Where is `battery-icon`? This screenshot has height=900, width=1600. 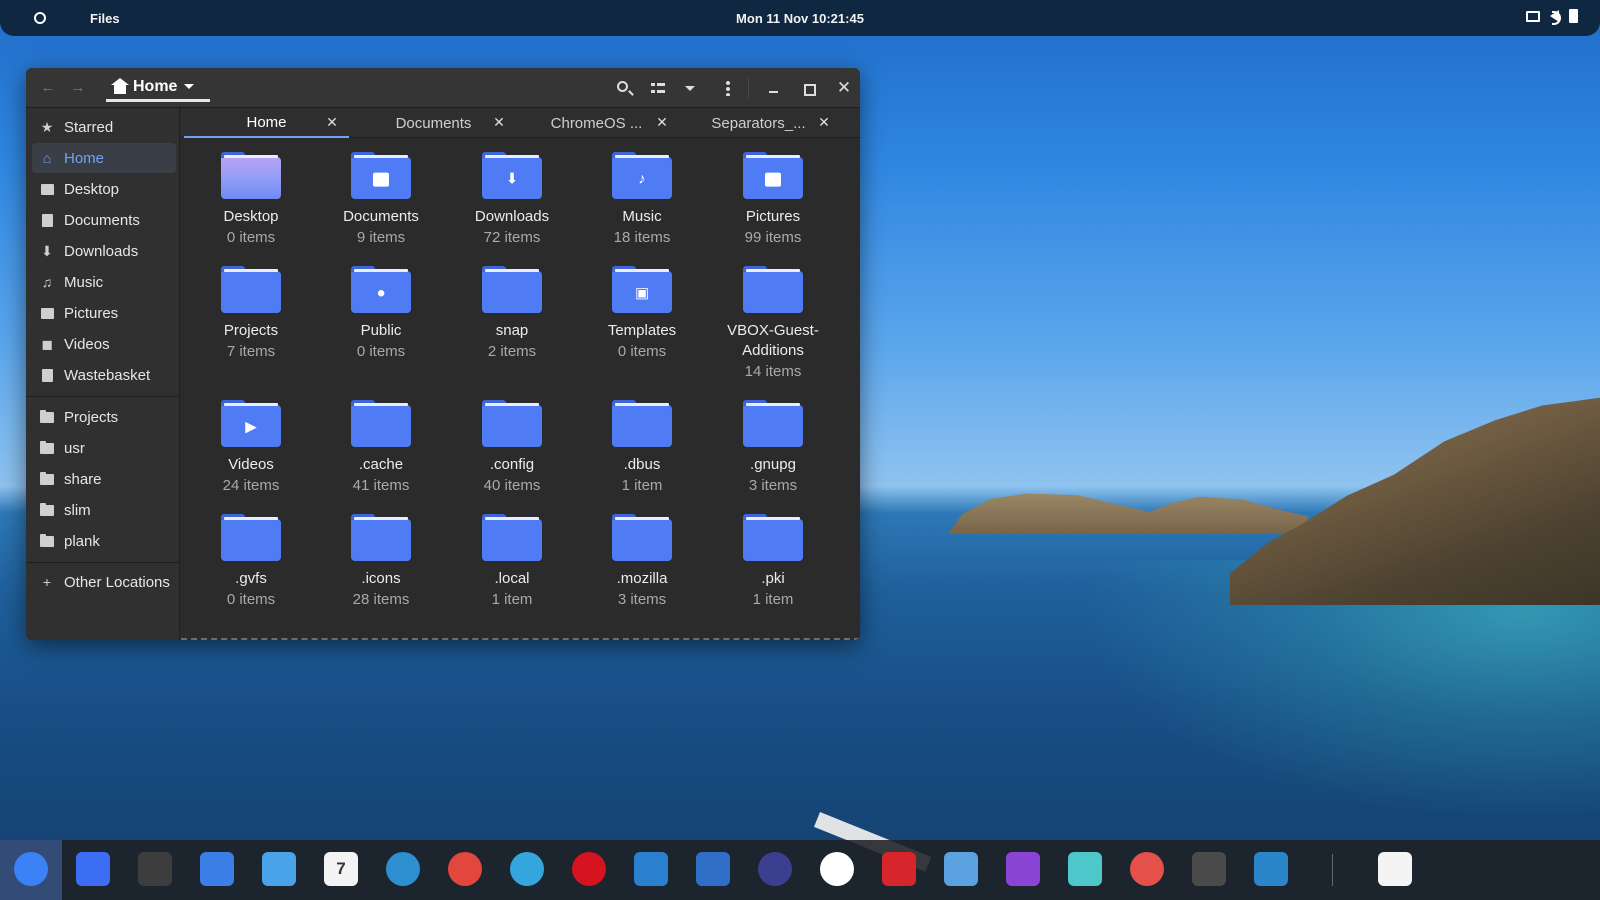
battery-icon is located at coordinates (1573, 16).